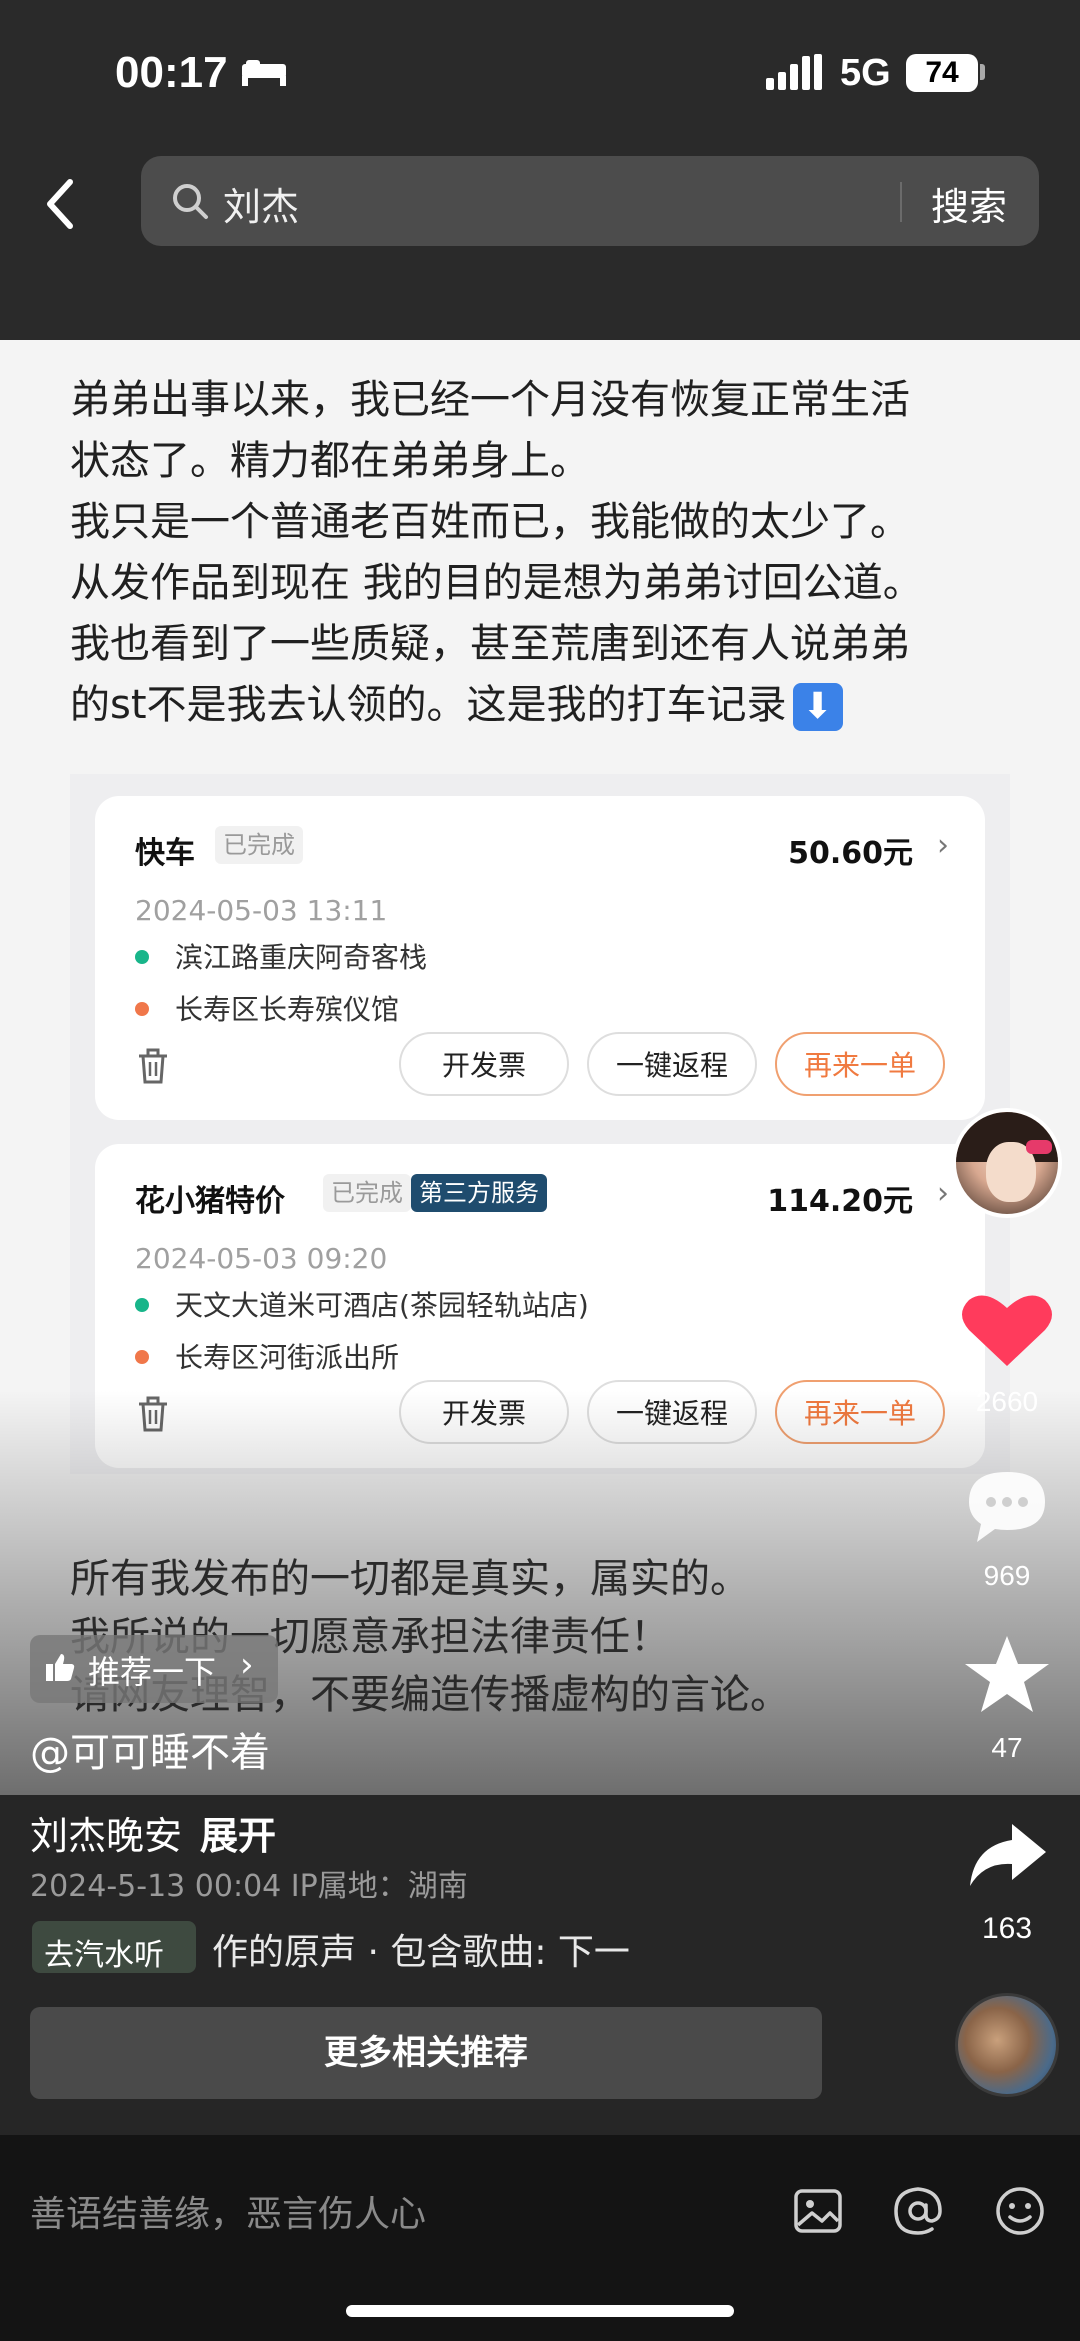 The image size is (1080, 2341). Describe the element at coordinates (264, 73) in the screenshot. I see `sleep-mode-icon` at that location.